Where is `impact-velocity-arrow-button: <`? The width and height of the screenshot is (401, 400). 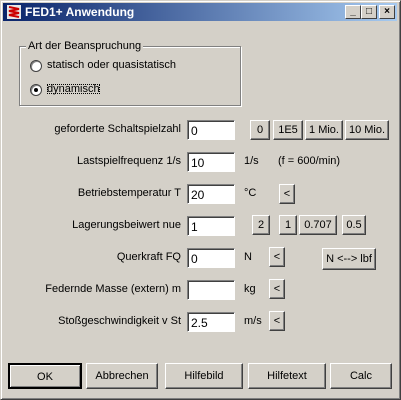
impact-velocity-arrow-button: < is located at coordinates (277, 321).